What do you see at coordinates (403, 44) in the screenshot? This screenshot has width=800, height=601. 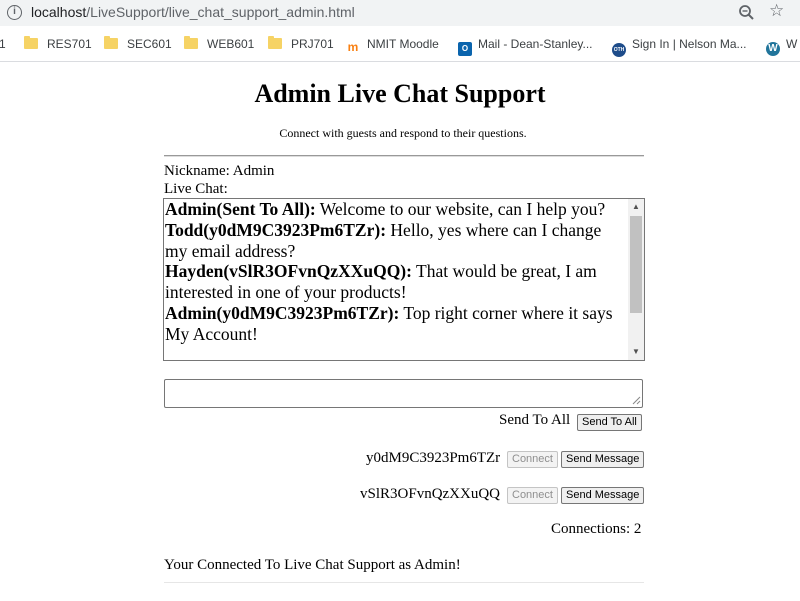 I see `bookmark-label: NMIT Moodle` at bounding box center [403, 44].